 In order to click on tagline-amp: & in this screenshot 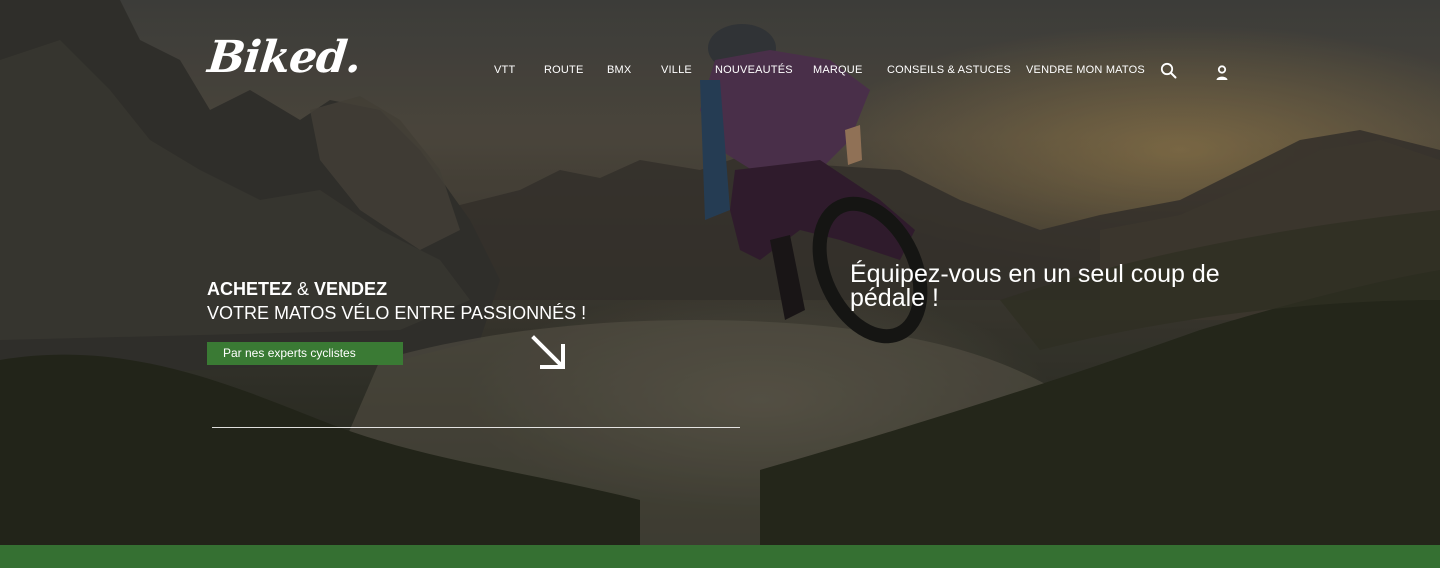, I will do `click(303, 289)`.